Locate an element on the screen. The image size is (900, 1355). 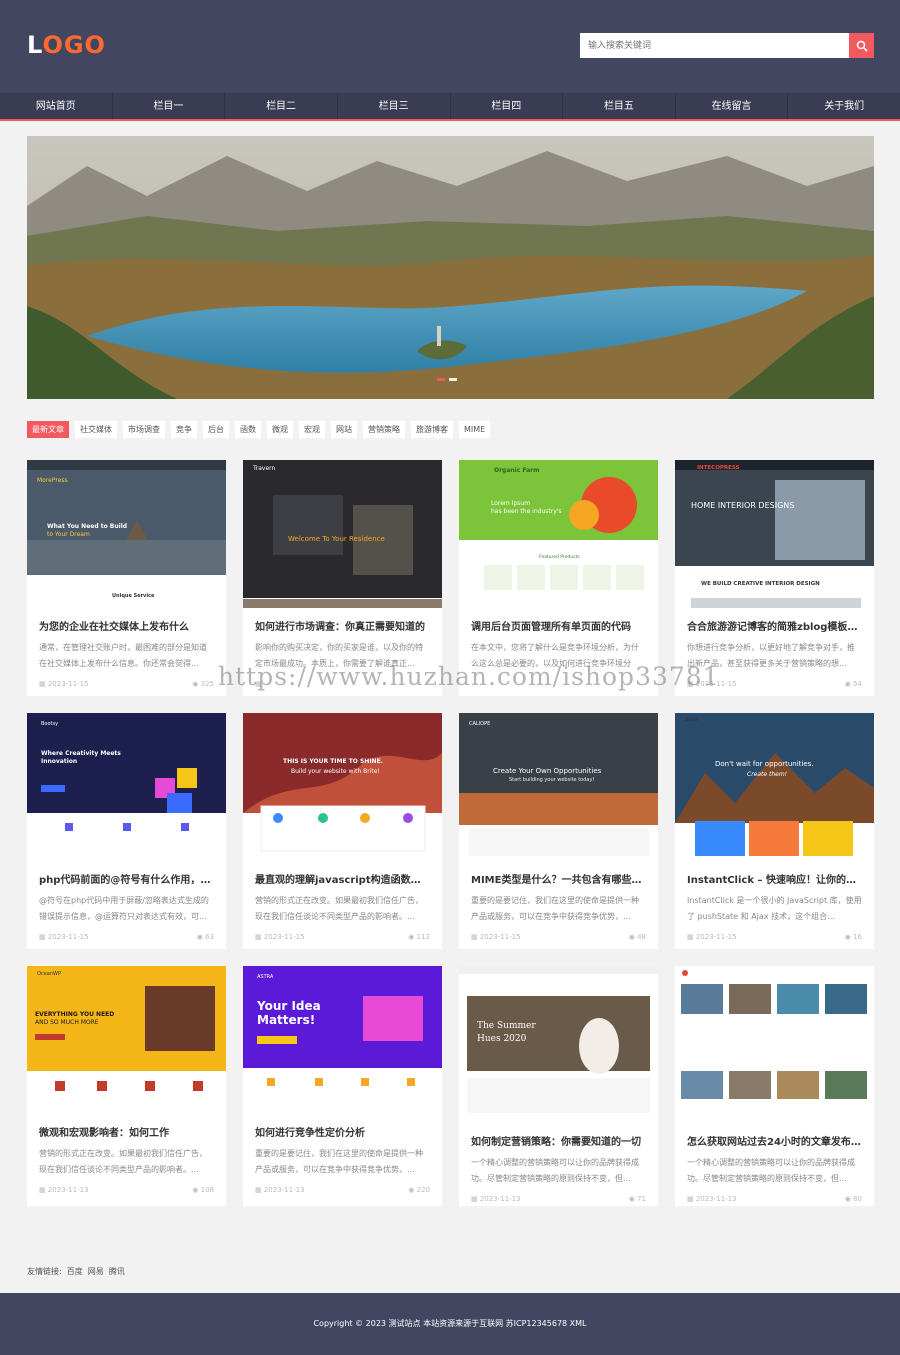
tag-backend: 后台 is located at coordinates (216, 429).